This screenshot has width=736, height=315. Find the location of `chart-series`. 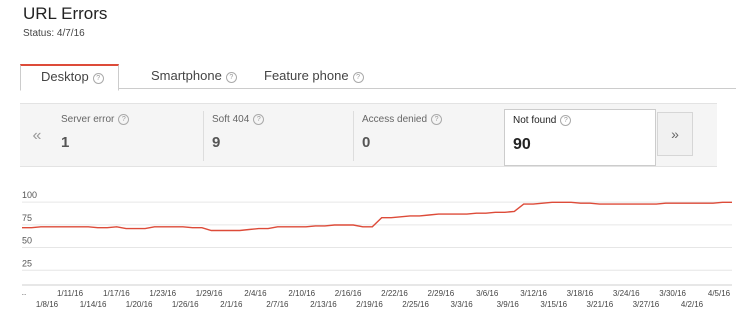

chart-series is located at coordinates (377, 216).